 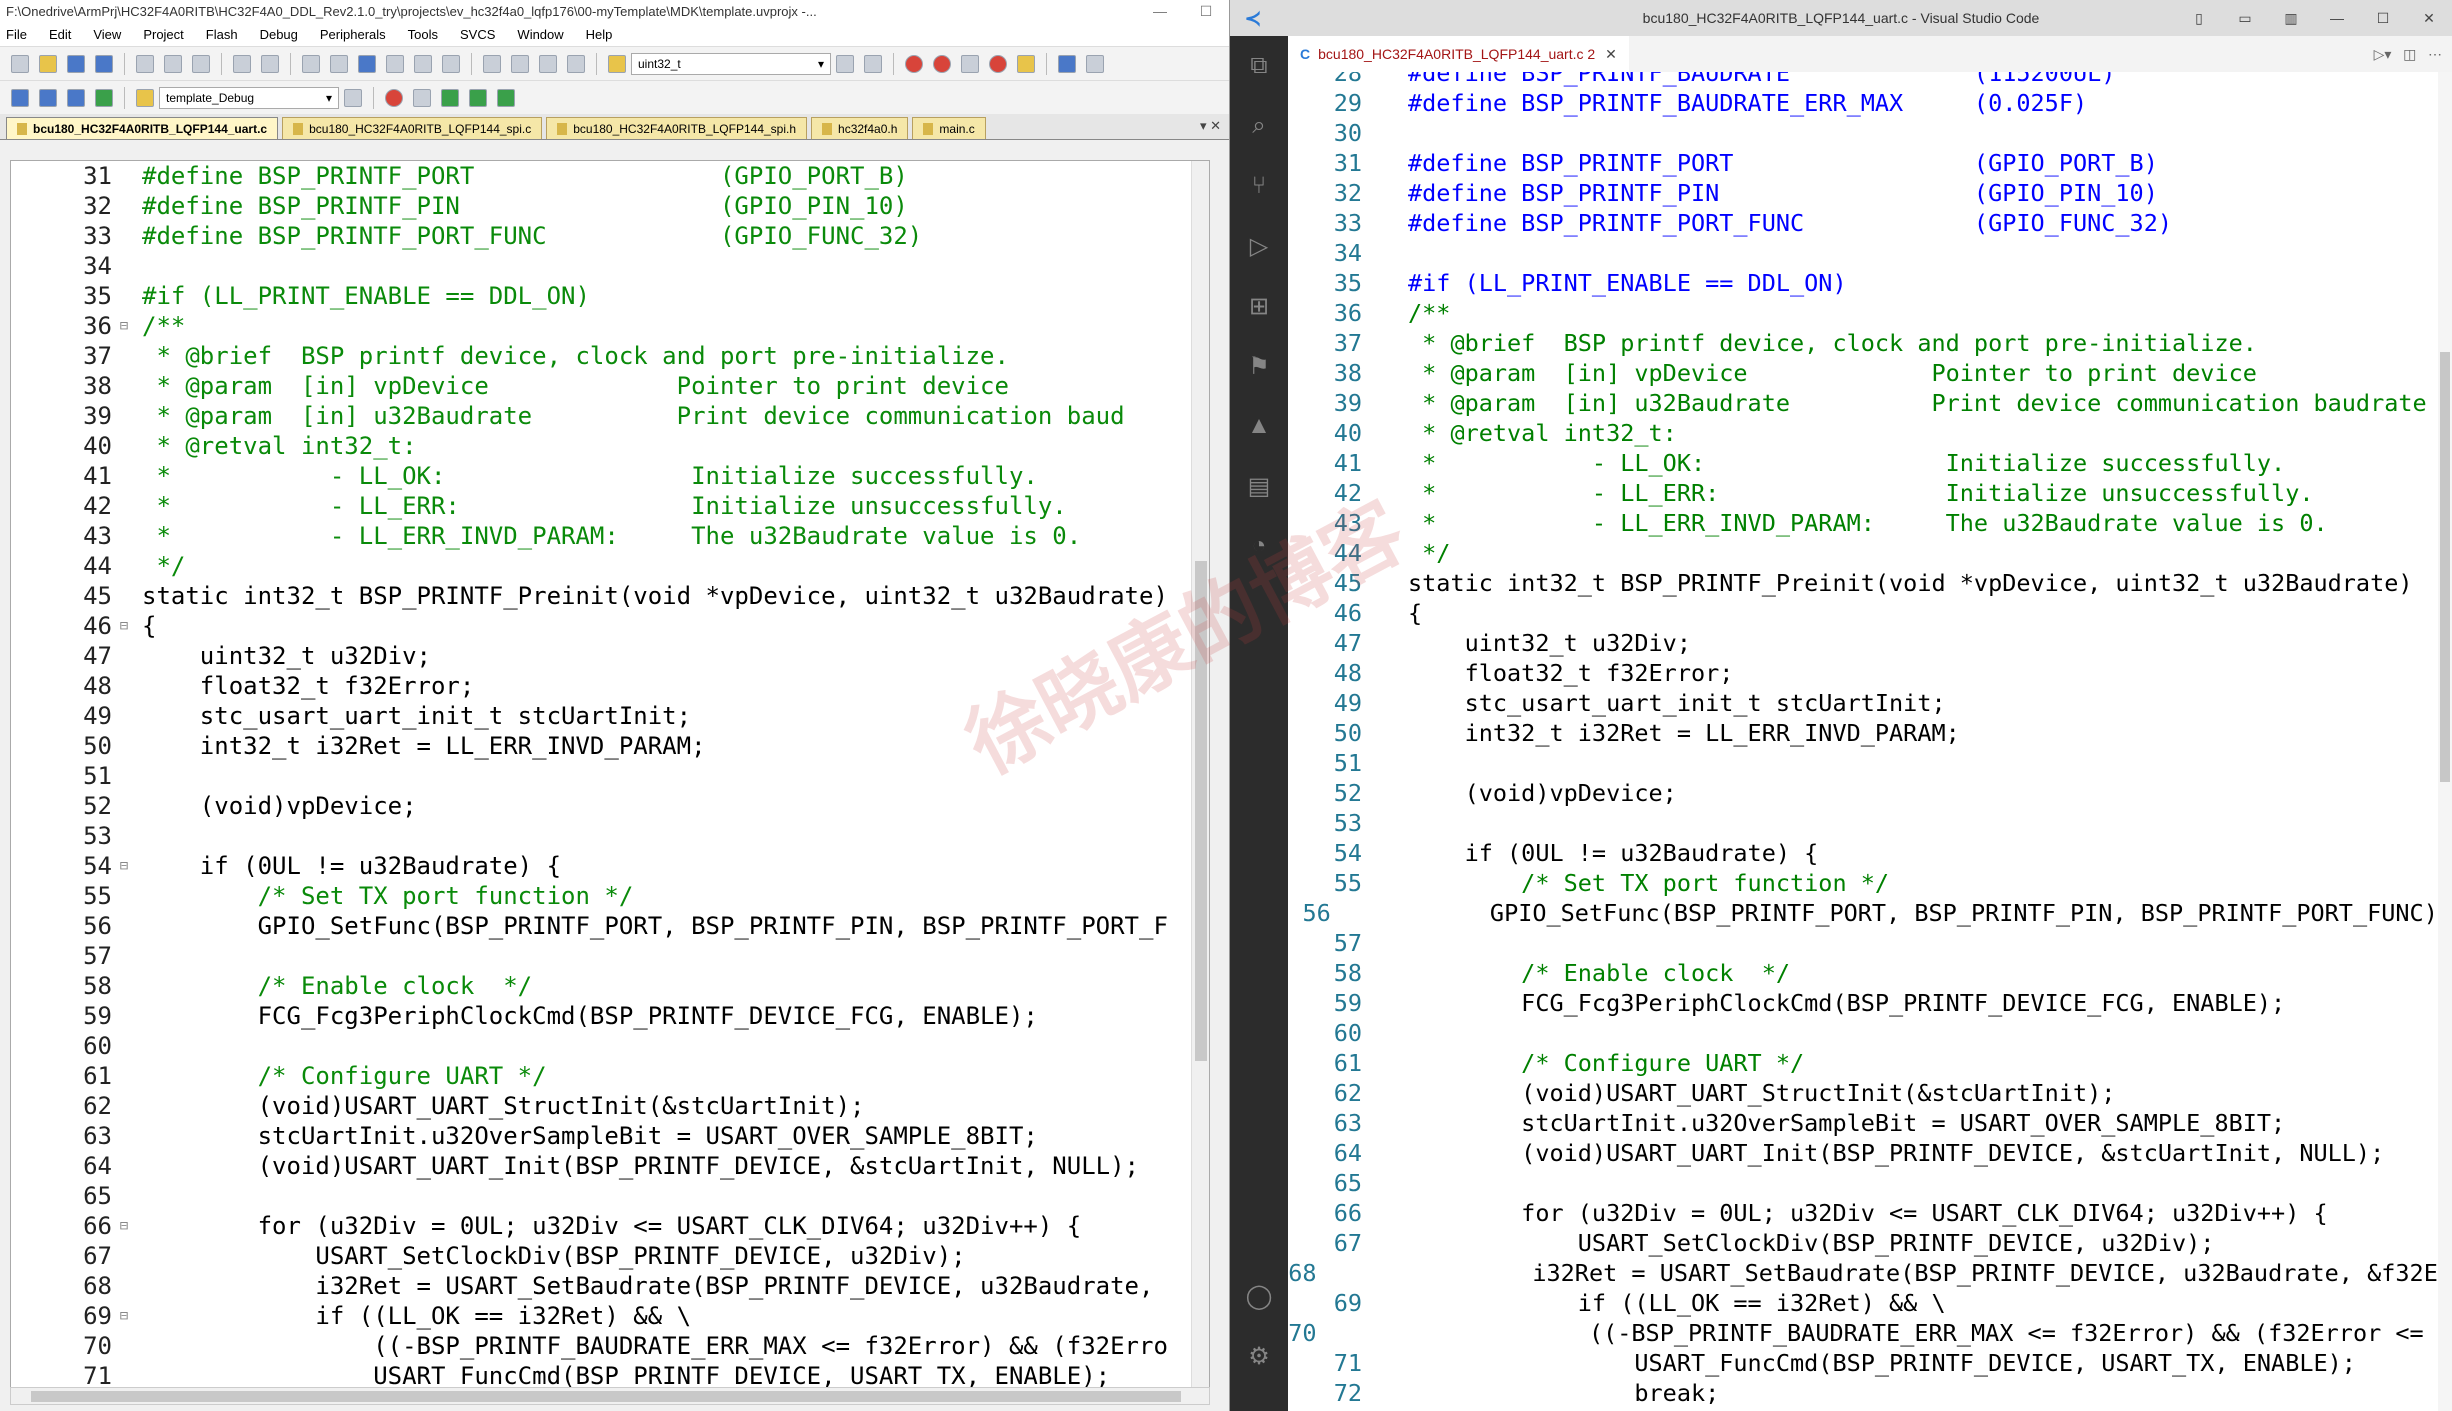 I want to click on menu-item: Edit, so click(x=60, y=34).